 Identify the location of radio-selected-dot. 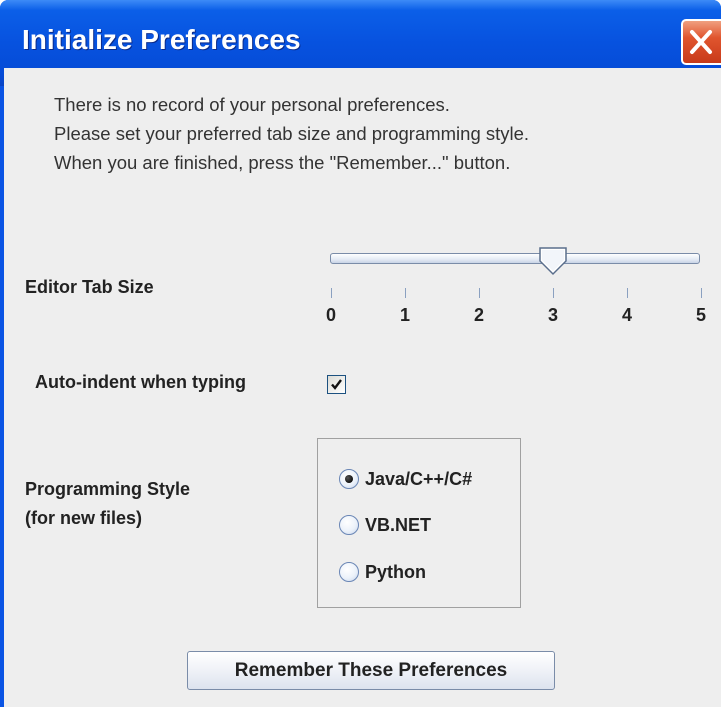
(349, 479).